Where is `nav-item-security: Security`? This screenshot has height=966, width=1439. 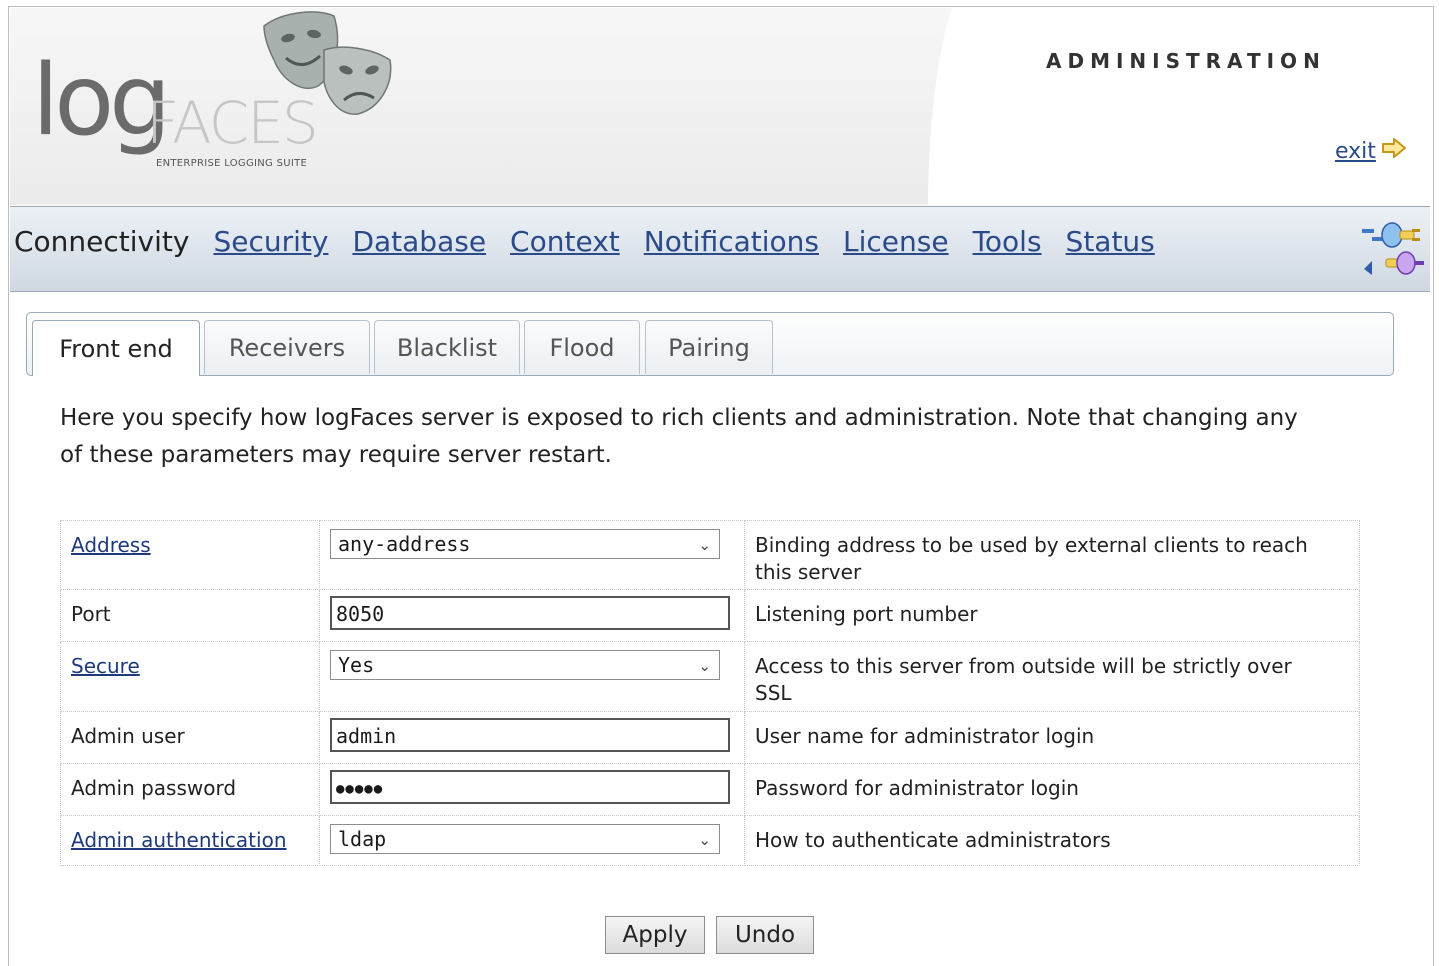
nav-item-security: Security is located at coordinates (270, 241).